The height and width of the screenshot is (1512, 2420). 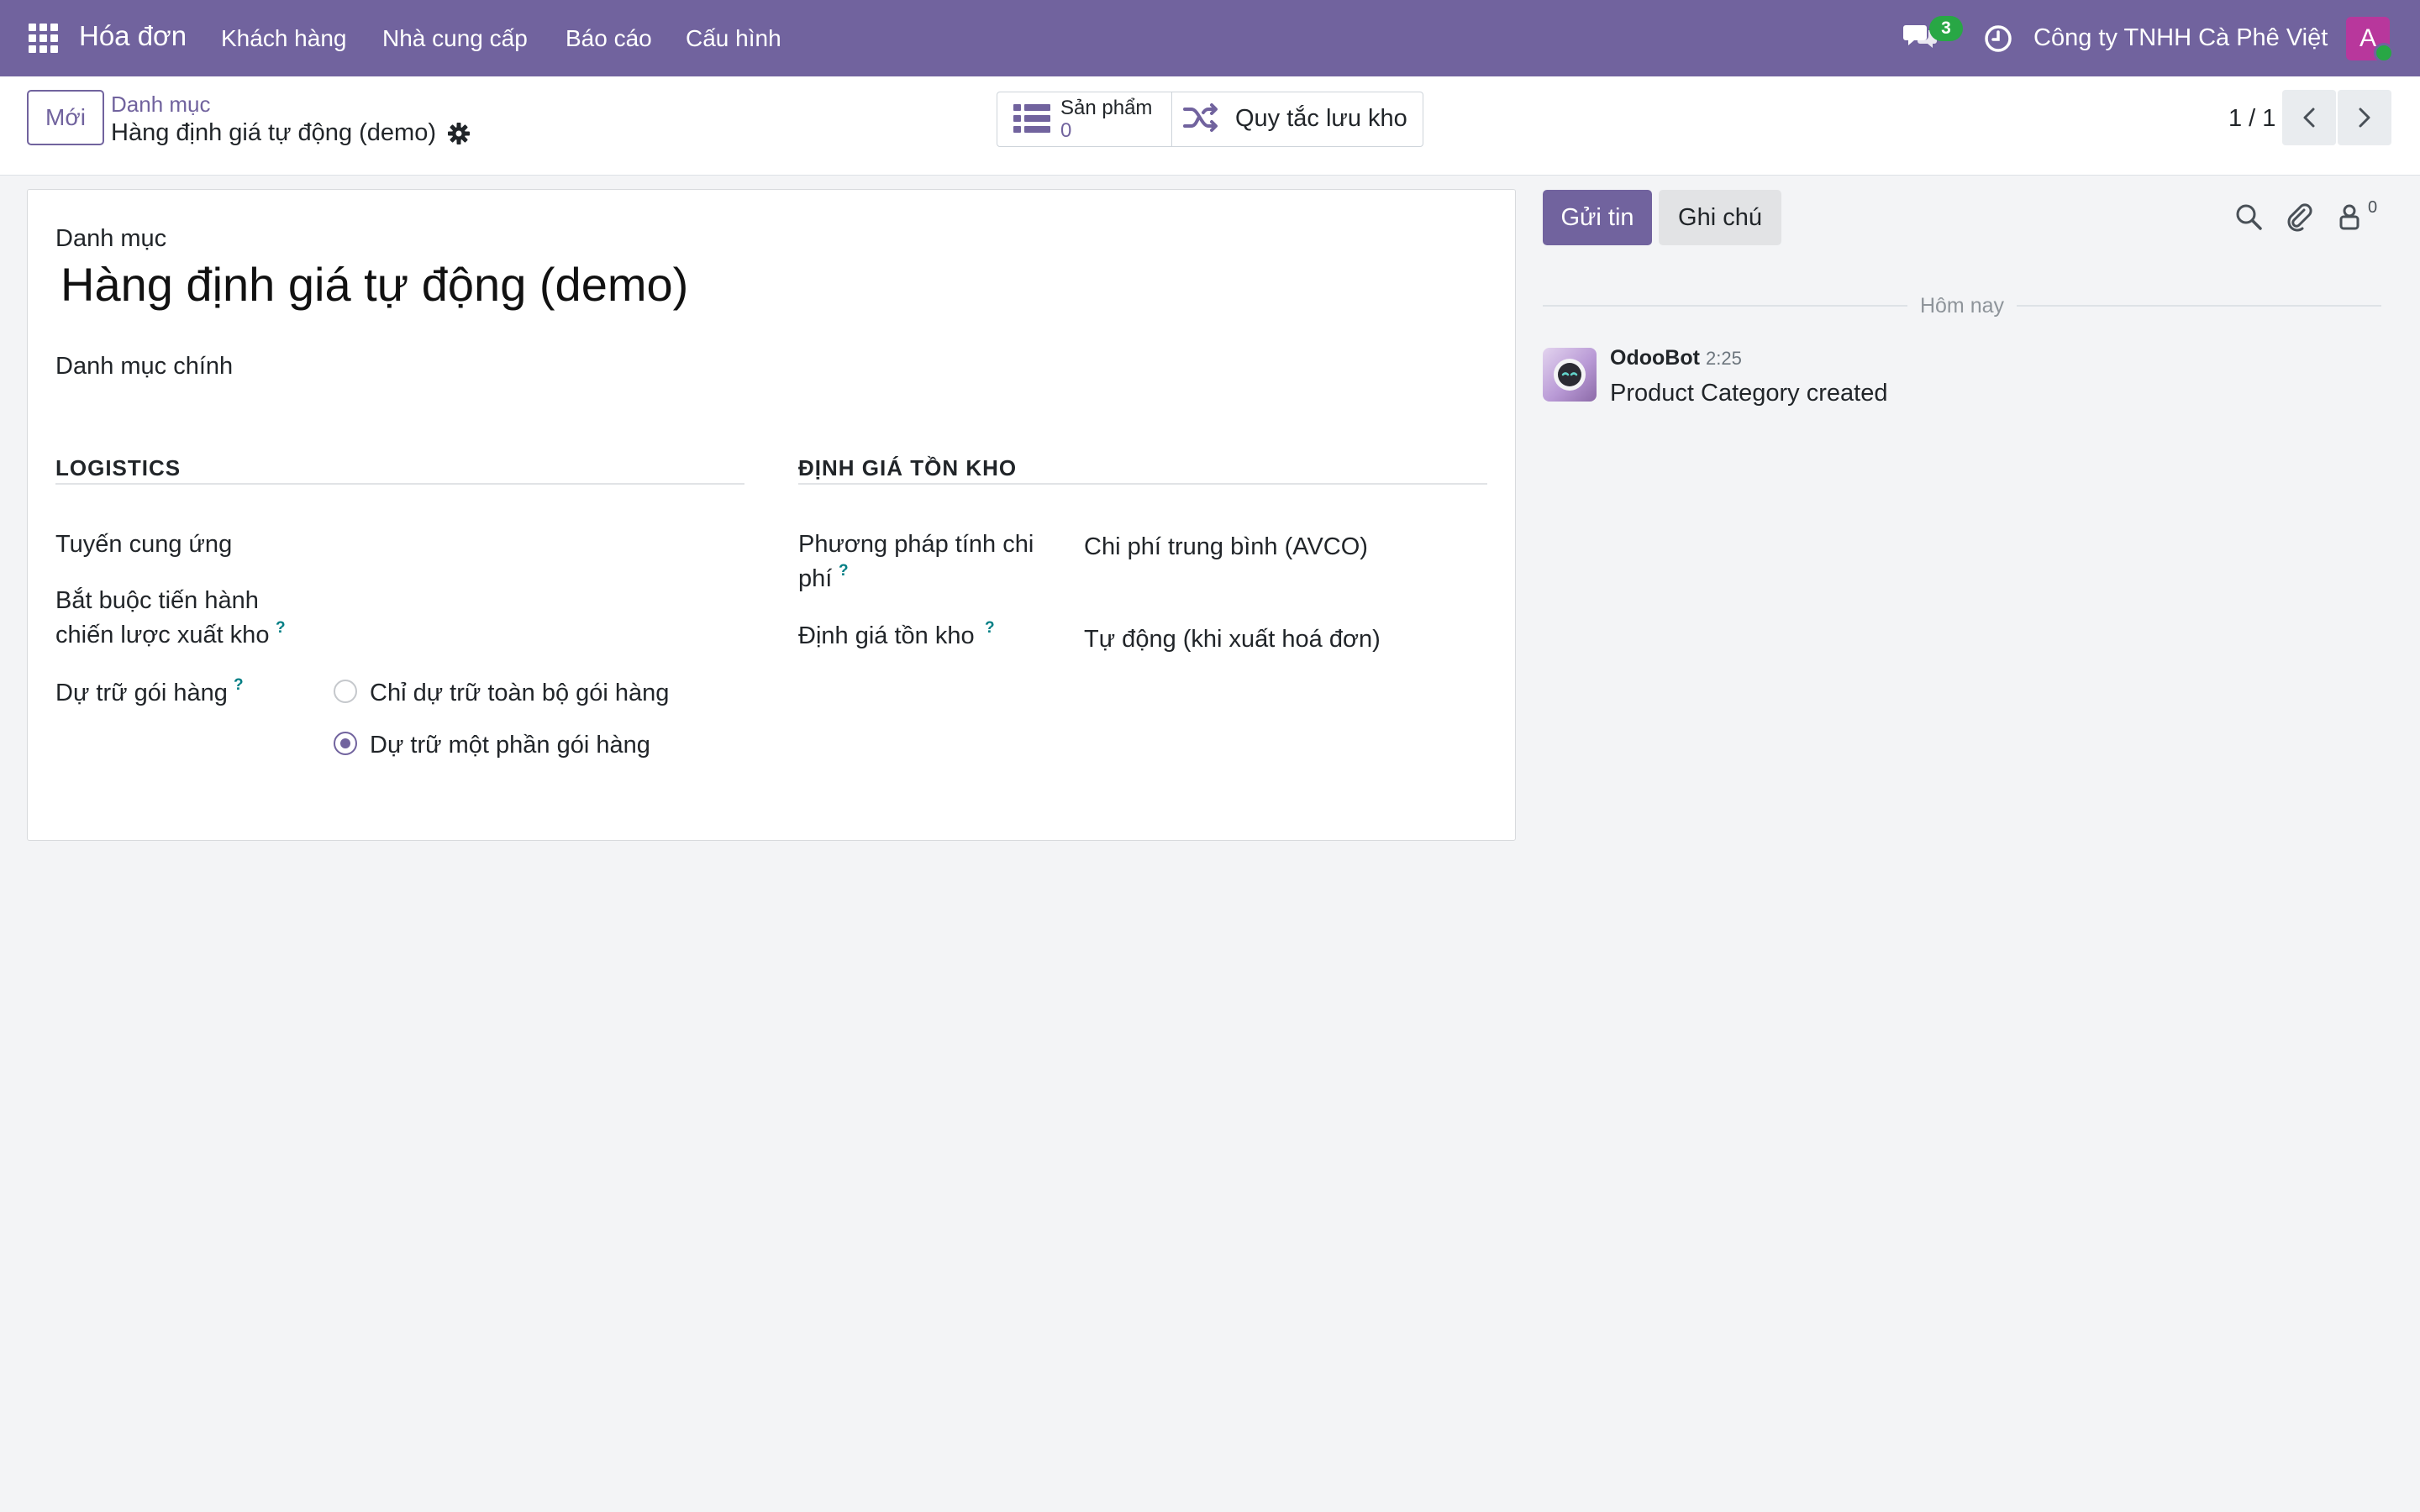 What do you see at coordinates (534, 542) in the screenshot?
I see `routes-field` at bounding box center [534, 542].